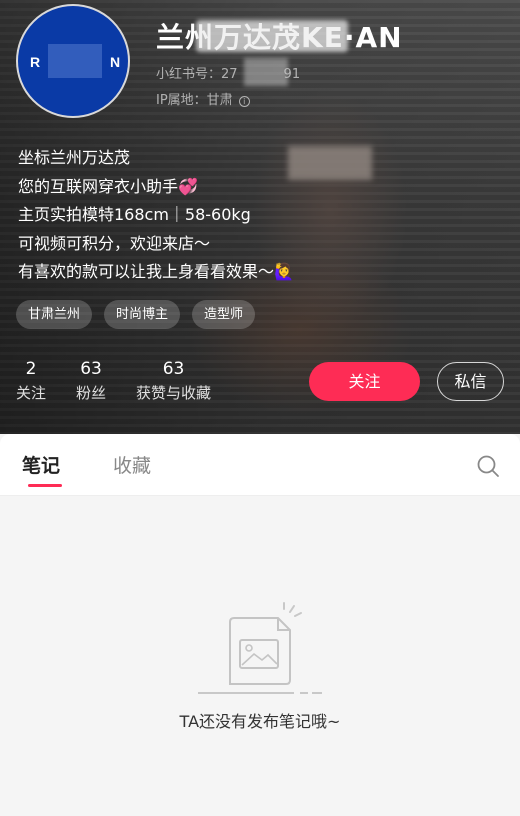 This screenshot has height=816, width=520. I want to click on profile-ip: IP属地：甘肃 i, so click(203, 98).